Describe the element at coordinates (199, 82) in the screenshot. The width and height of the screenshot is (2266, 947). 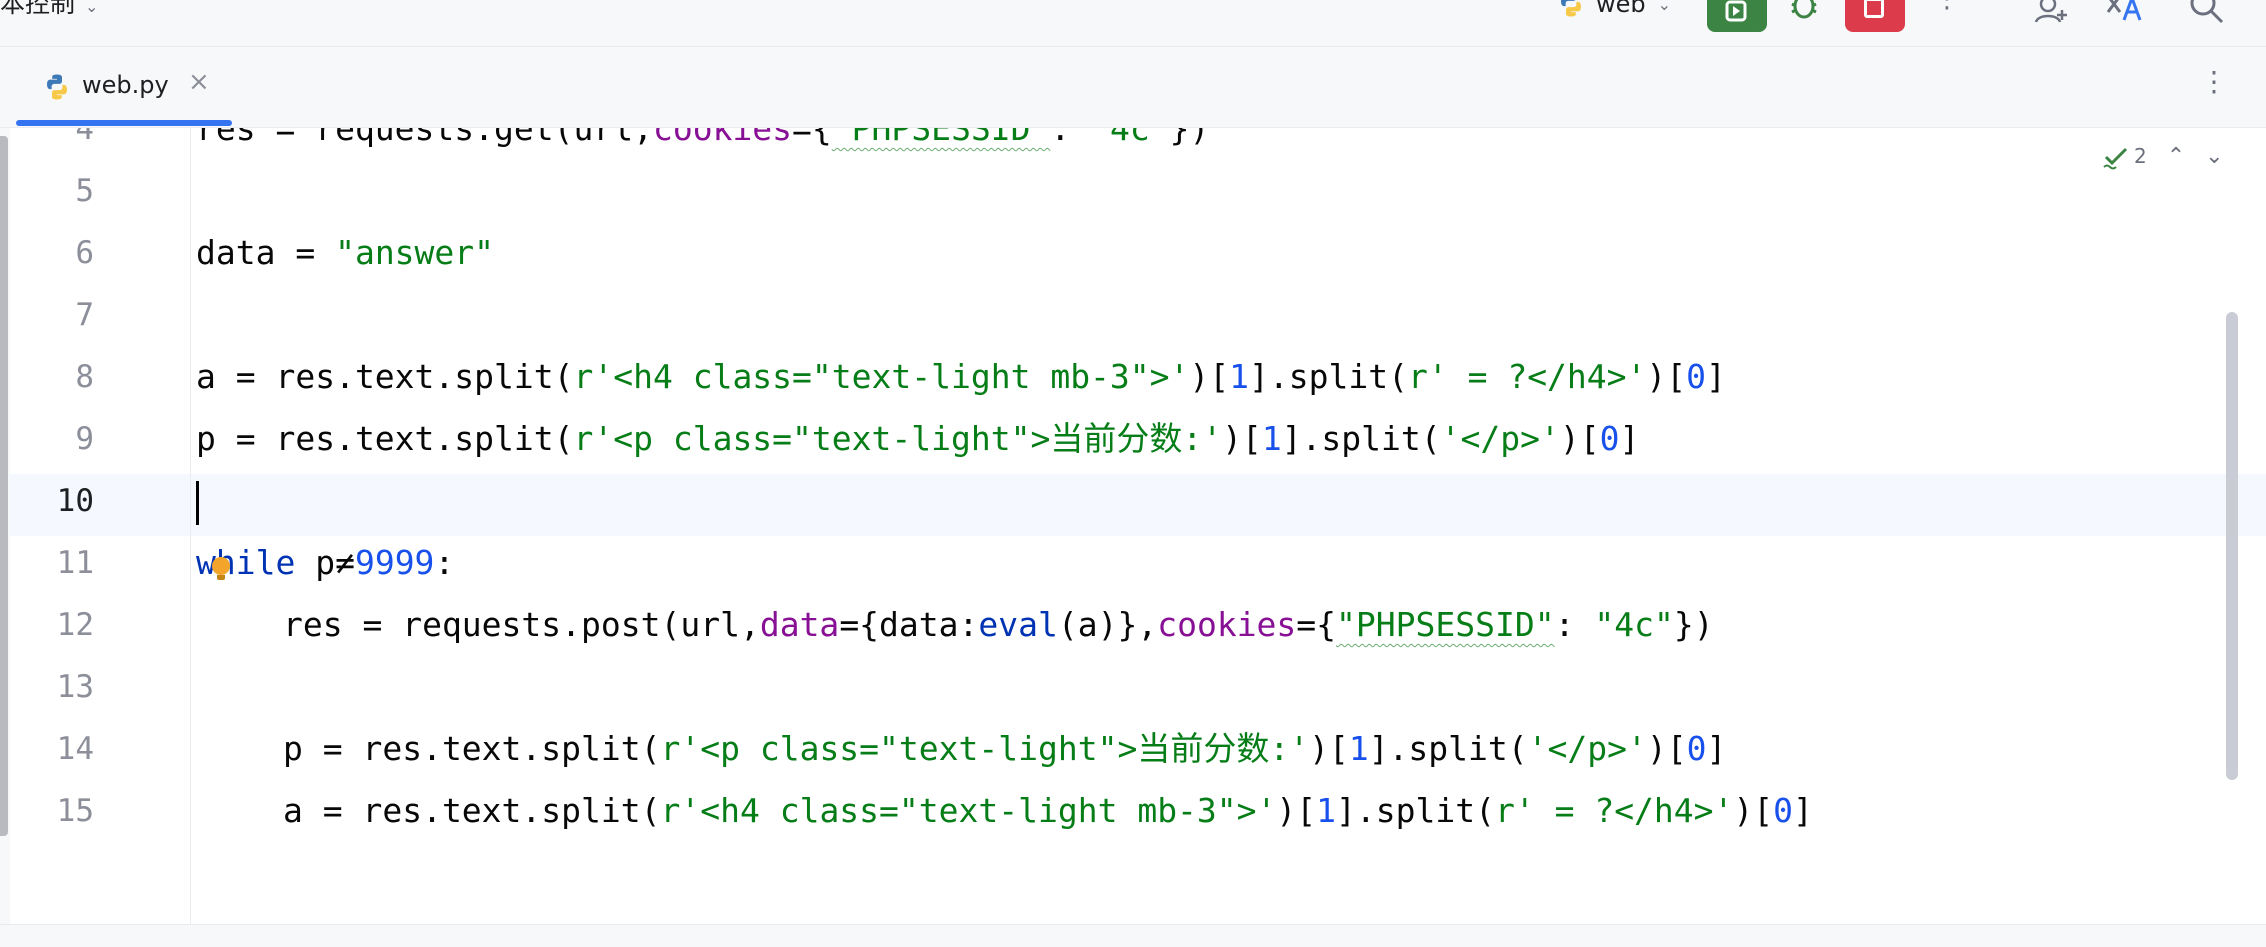
I see `close-icon: ×` at that location.